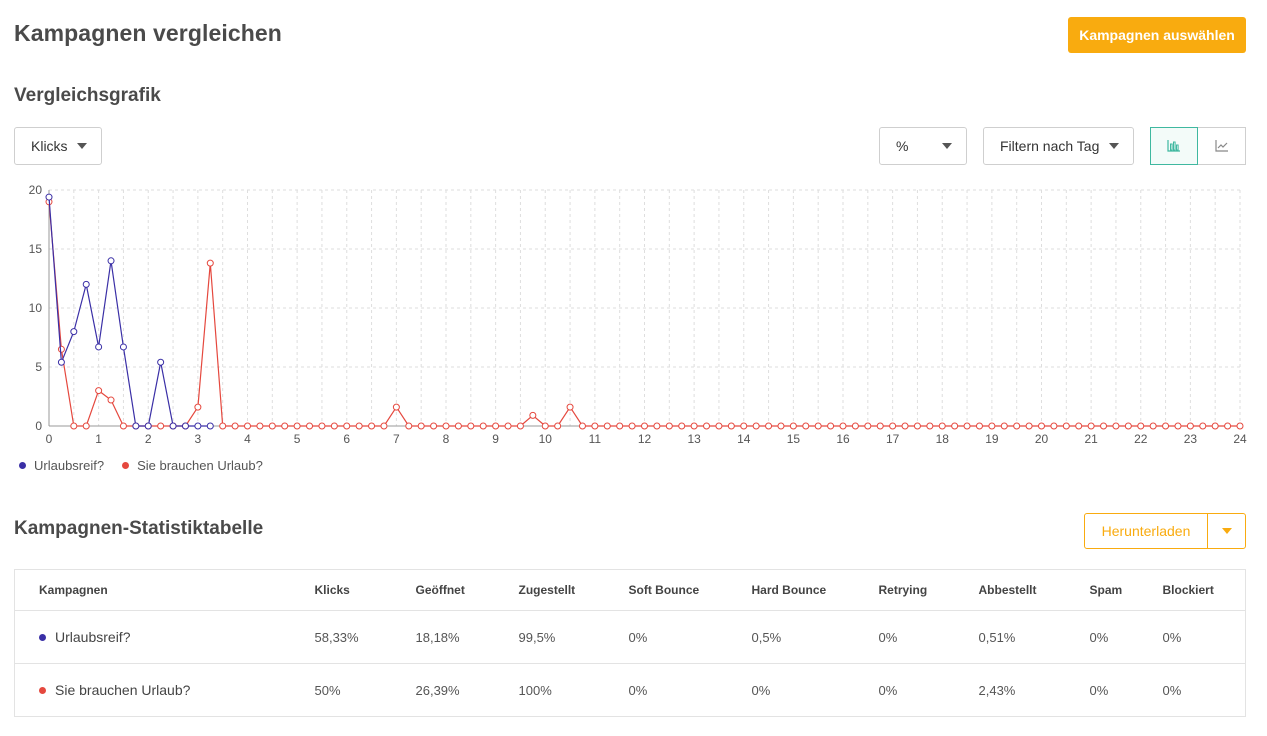 The height and width of the screenshot is (736, 1267). What do you see at coordinates (923, 146) in the screenshot?
I see `unit-dropdown: %` at bounding box center [923, 146].